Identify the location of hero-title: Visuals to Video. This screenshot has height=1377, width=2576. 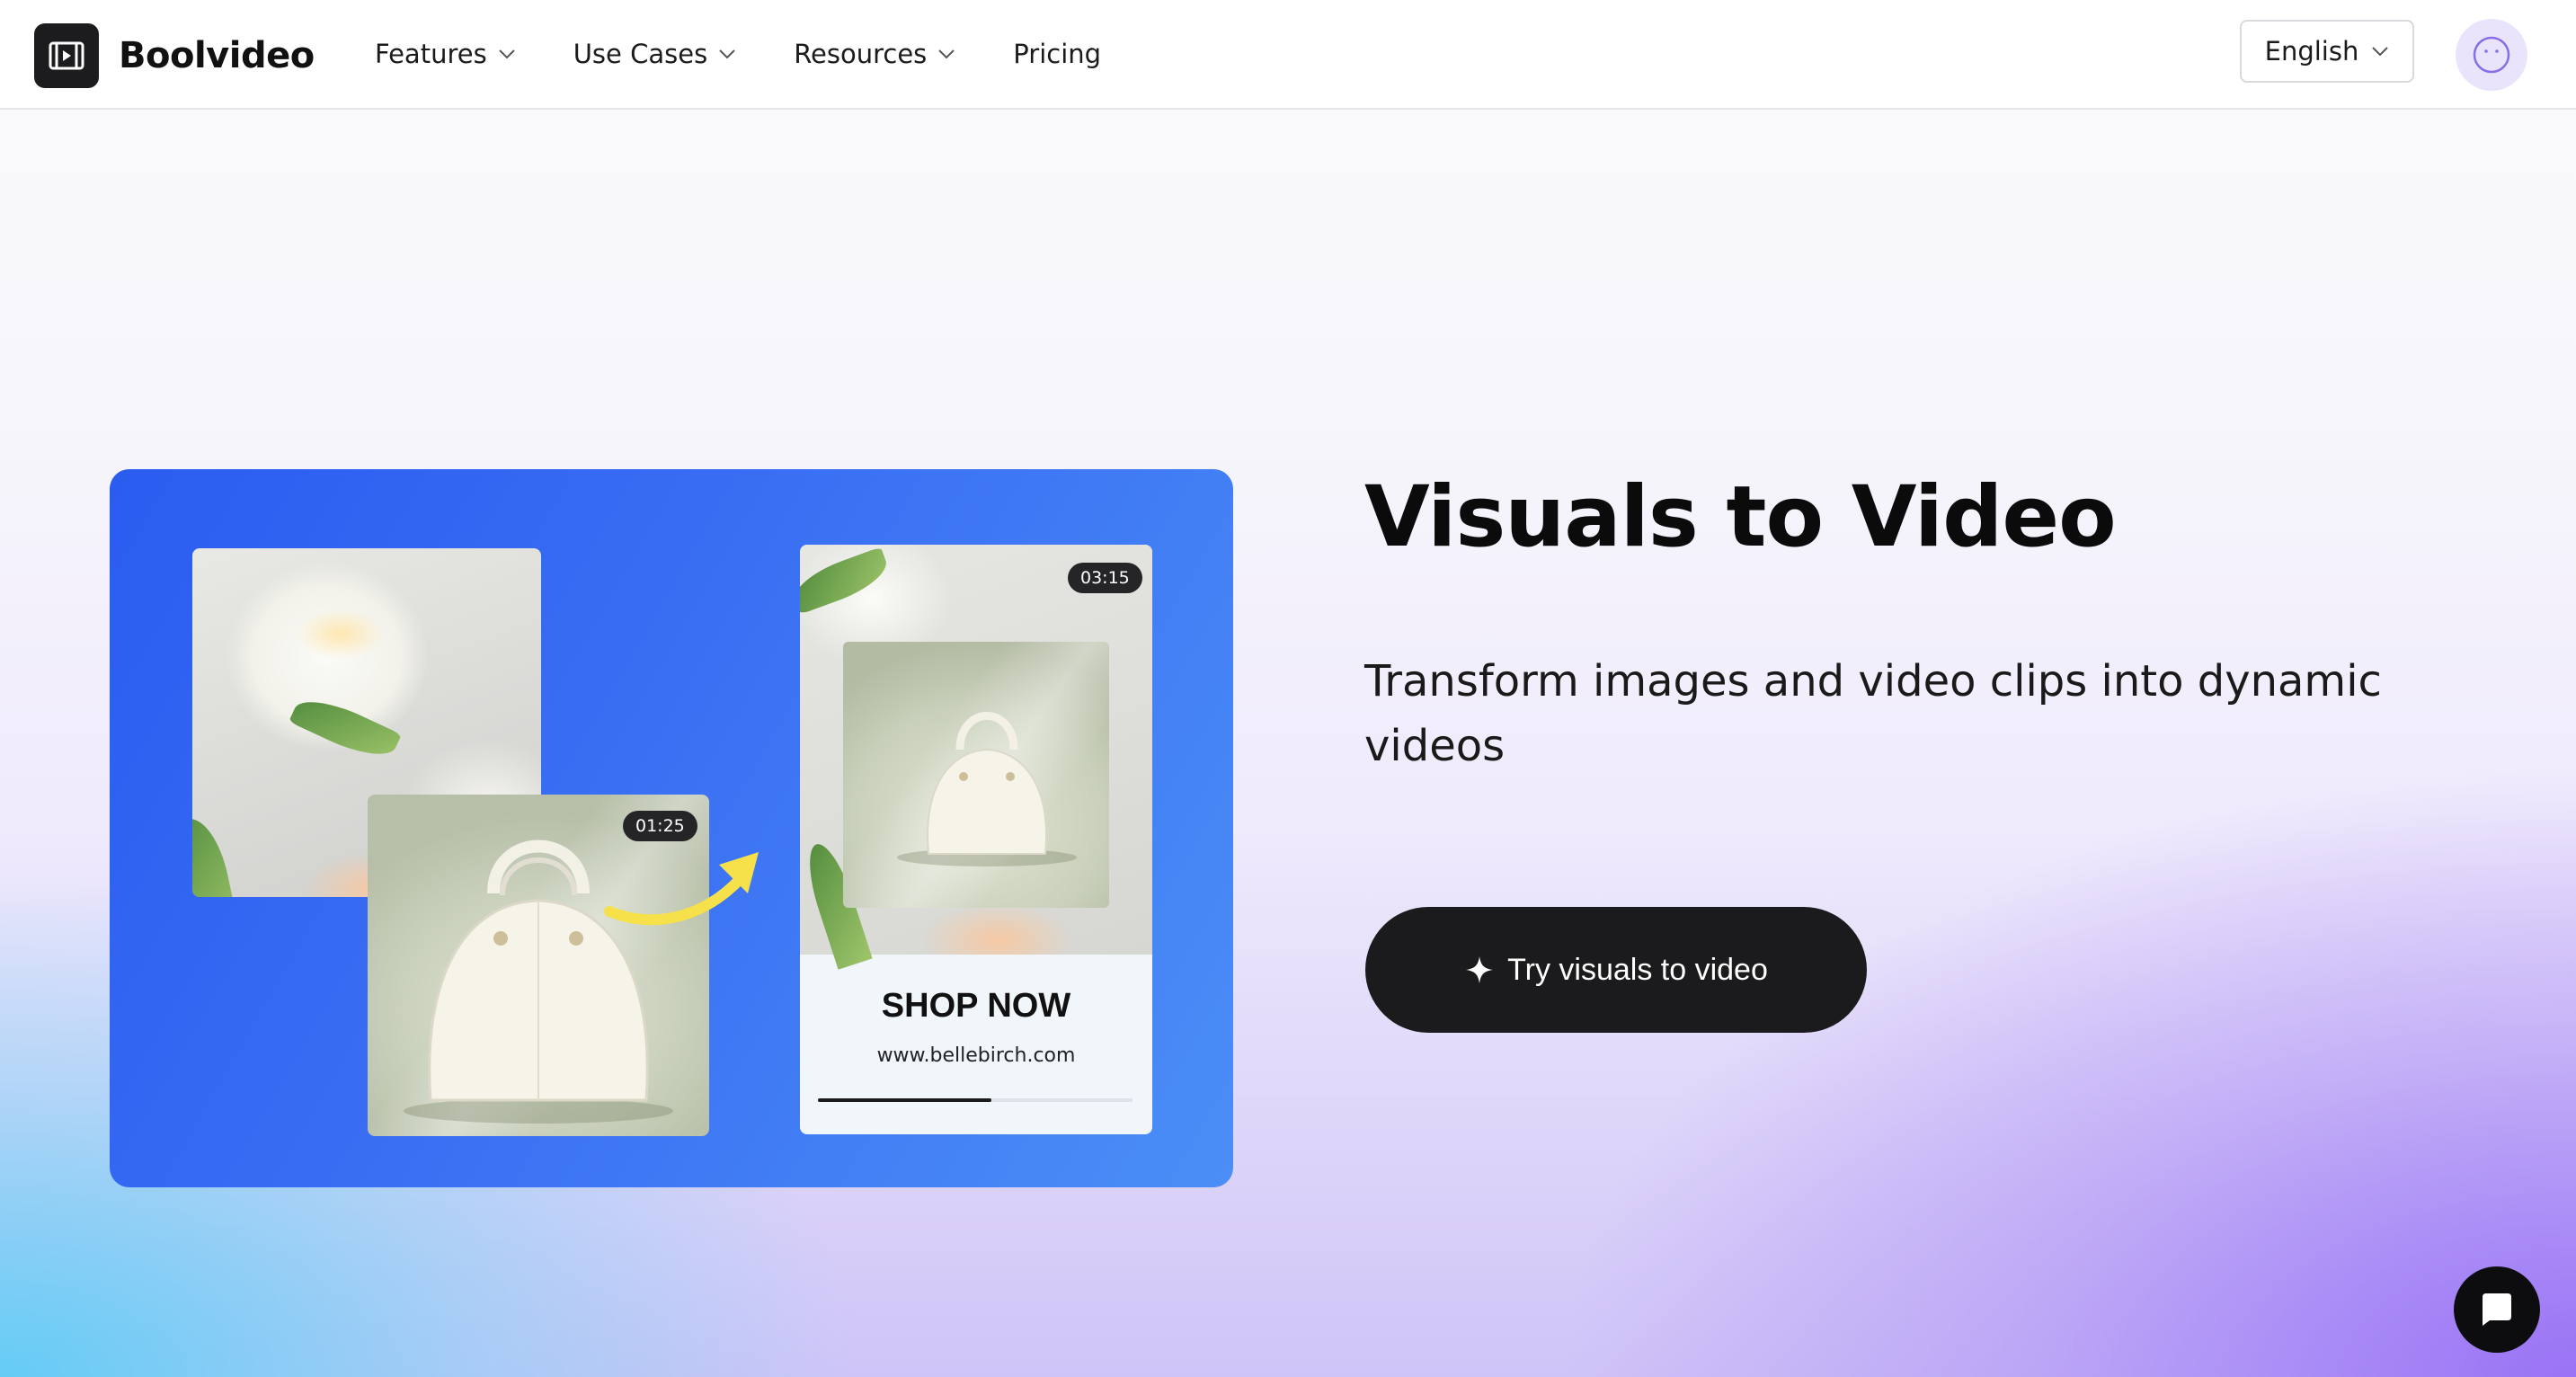
(1740, 517).